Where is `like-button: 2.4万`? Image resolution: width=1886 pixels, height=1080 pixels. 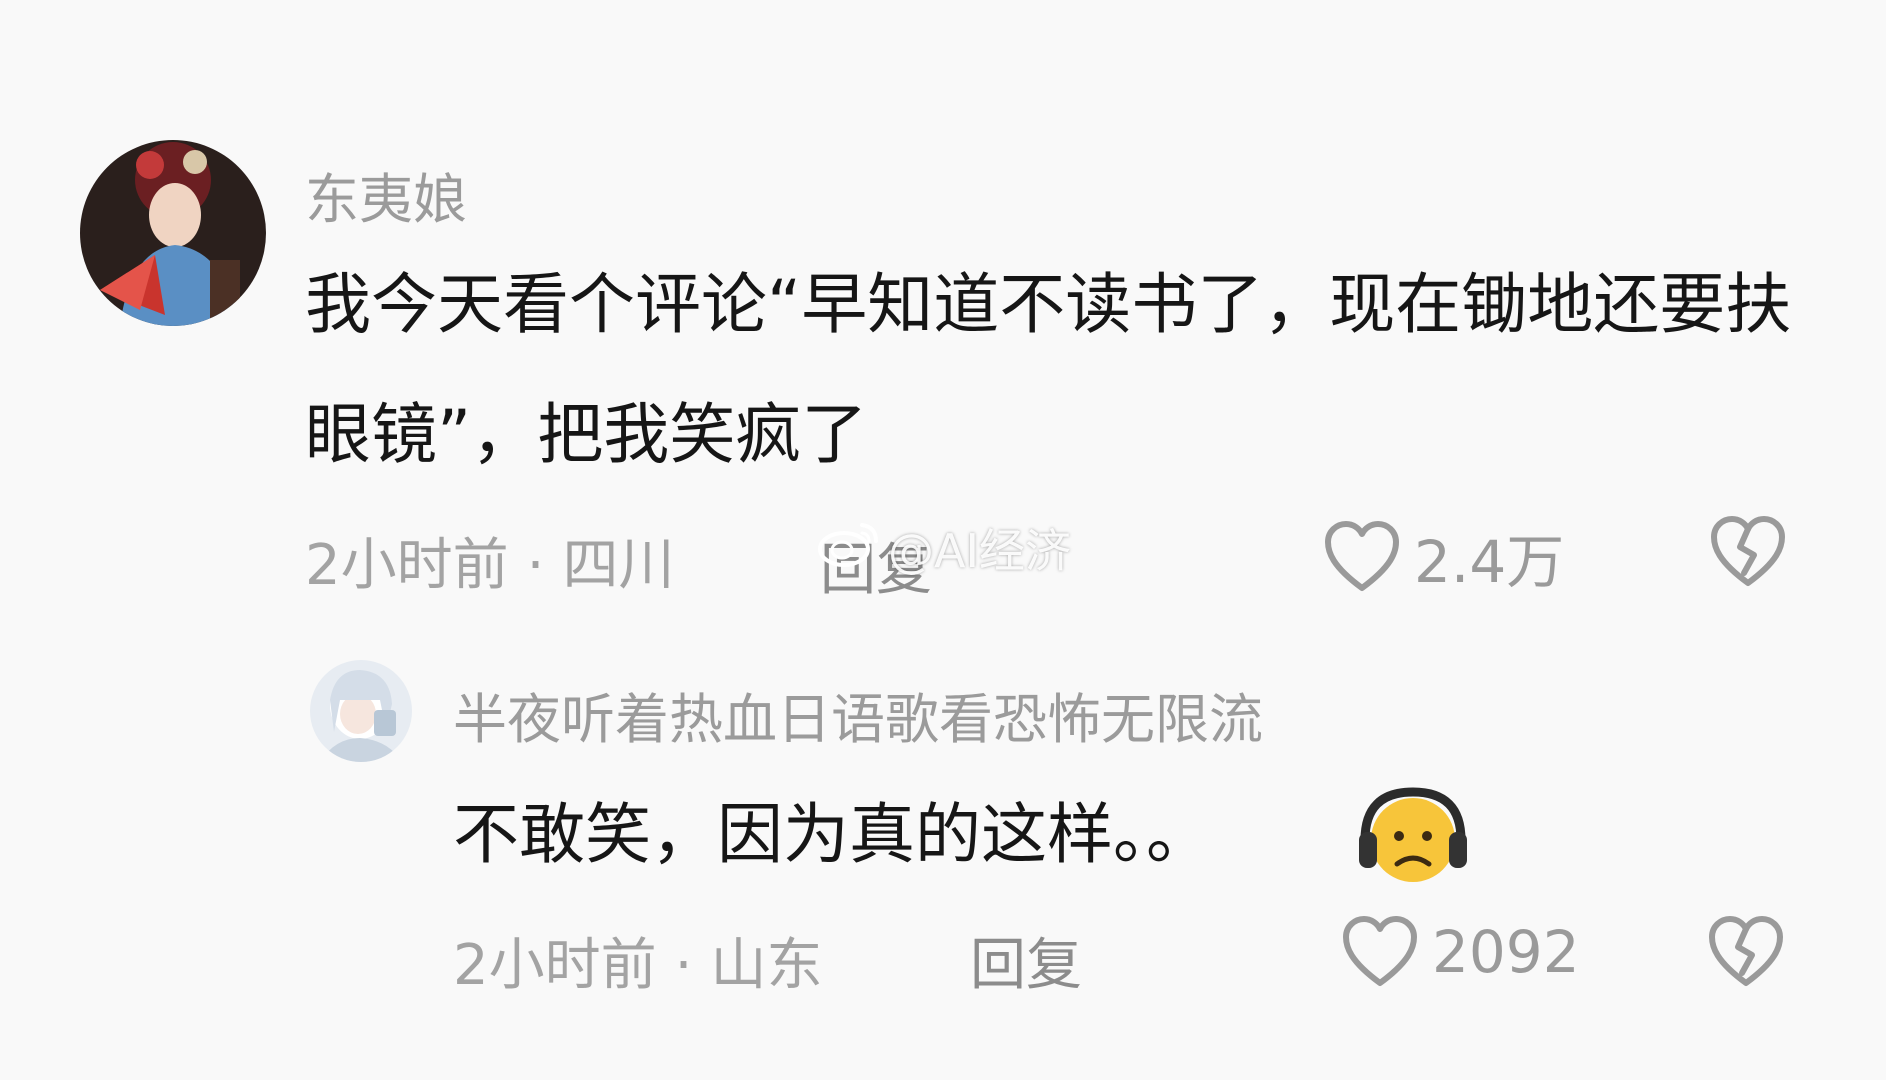 like-button: 2.4万 is located at coordinates (1443, 557).